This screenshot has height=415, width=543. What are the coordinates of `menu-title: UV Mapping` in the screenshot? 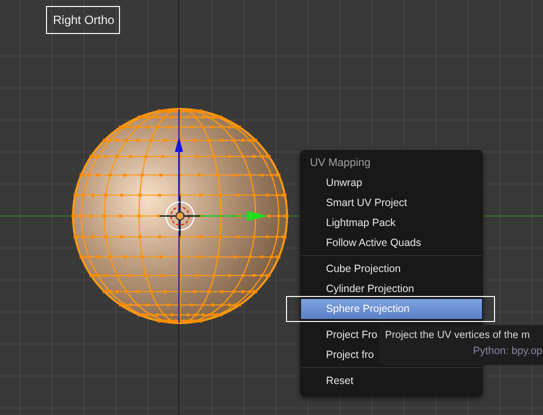 It's located at (340, 163).